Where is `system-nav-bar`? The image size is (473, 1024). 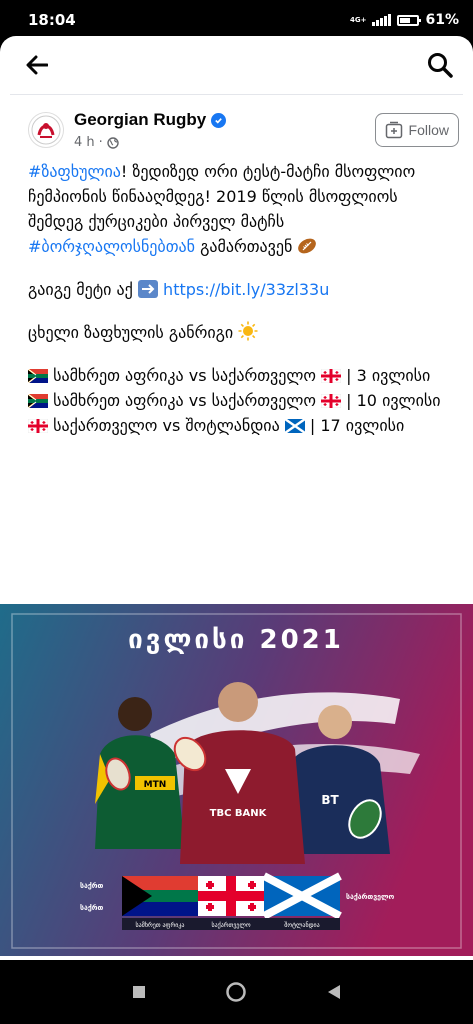 system-nav-bar is located at coordinates (236, 992).